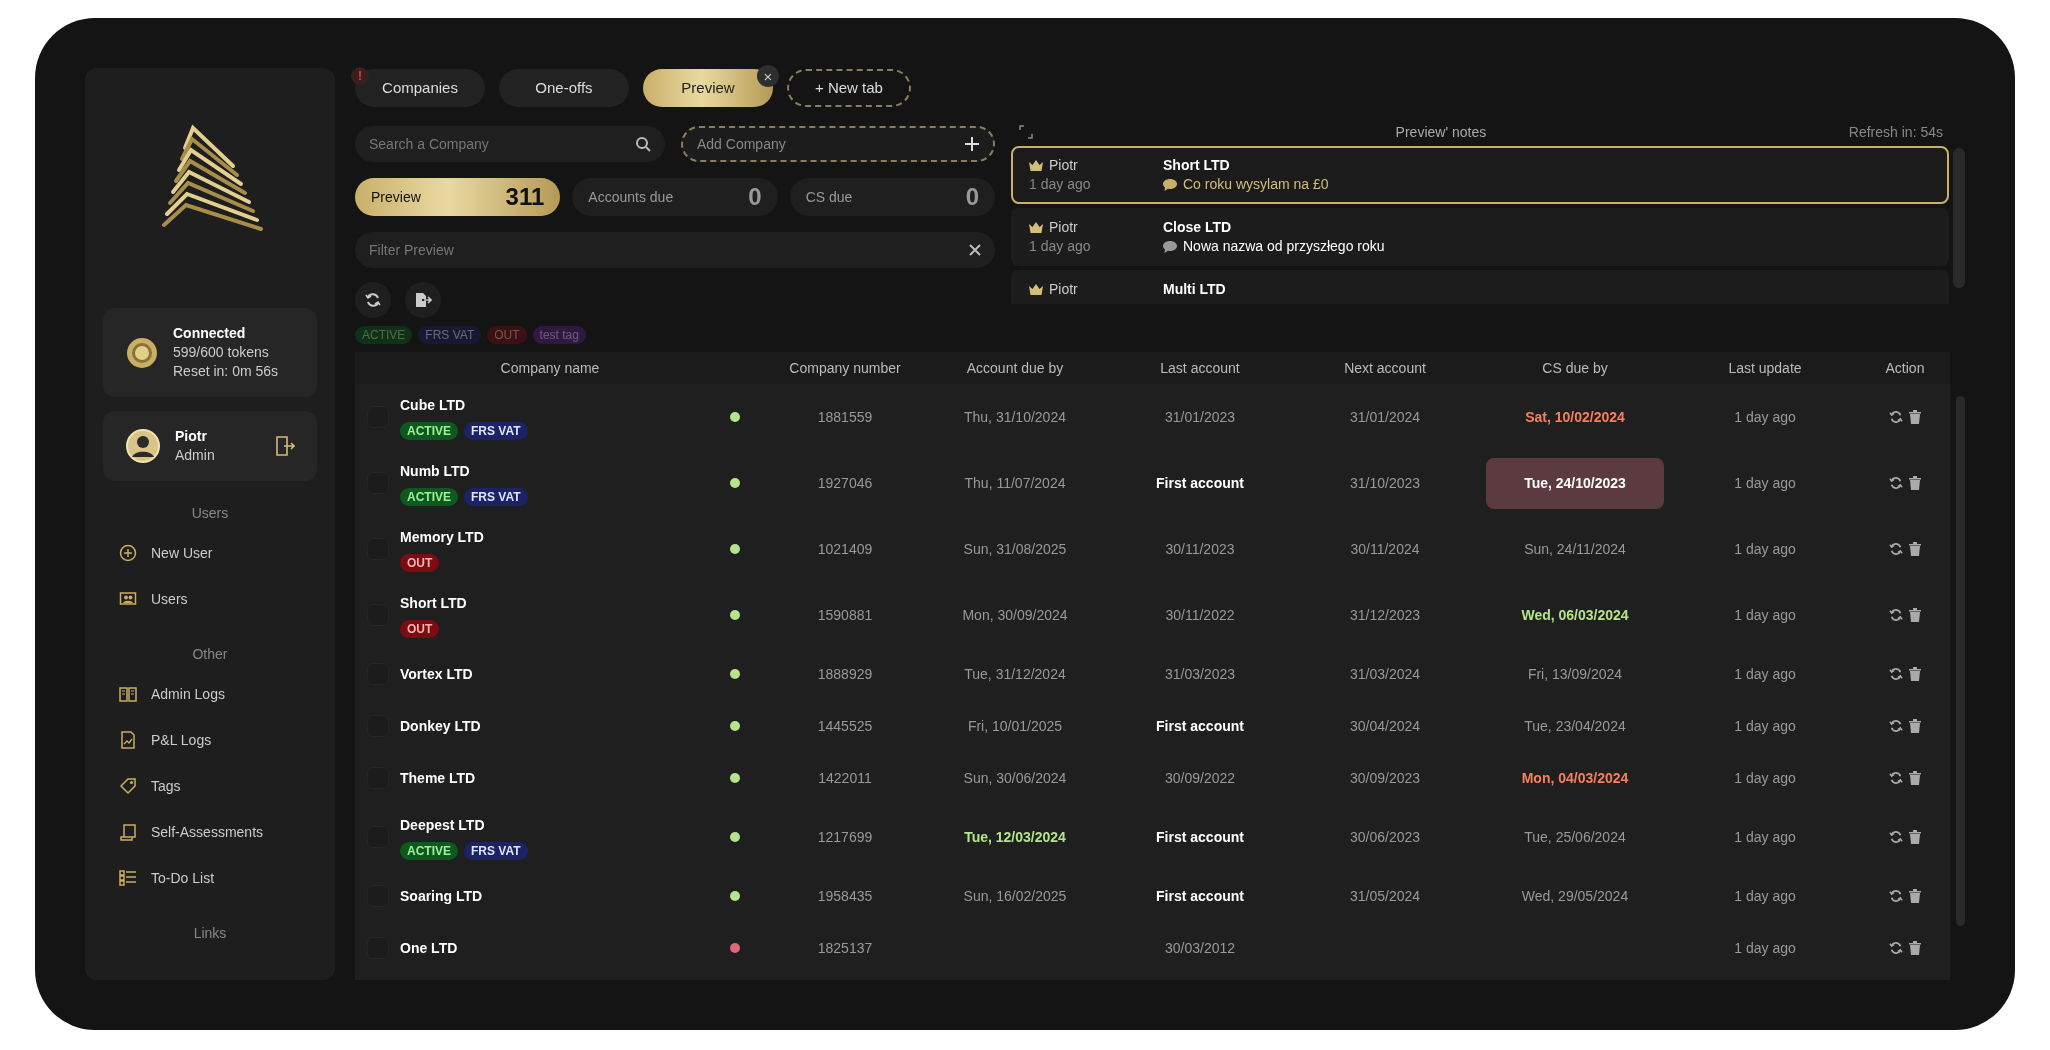  I want to click on table-cell-text: 30/09/2023, so click(1385, 778).